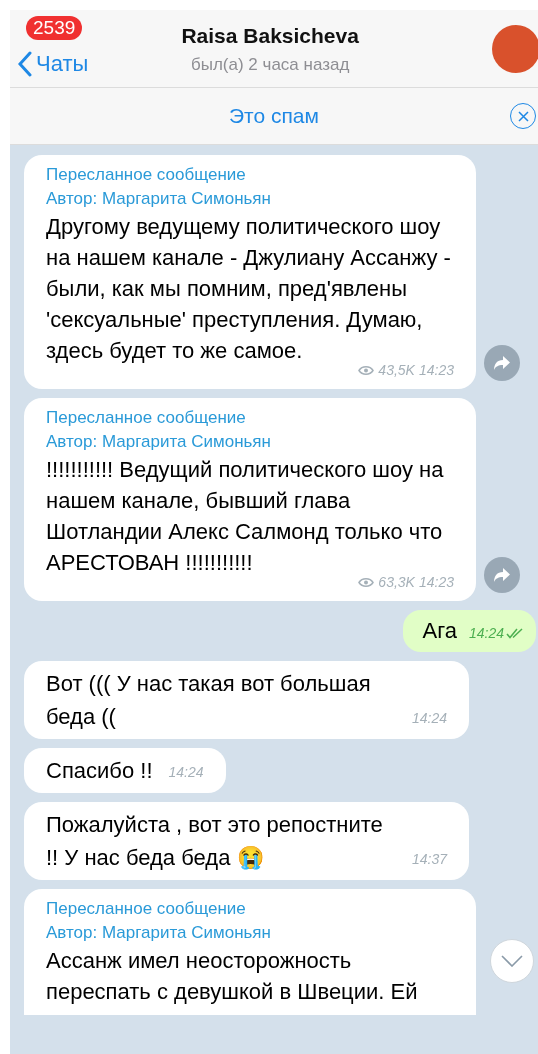 The width and height of the screenshot is (538, 1054). I want to click on close-icon, so click(523, 116).